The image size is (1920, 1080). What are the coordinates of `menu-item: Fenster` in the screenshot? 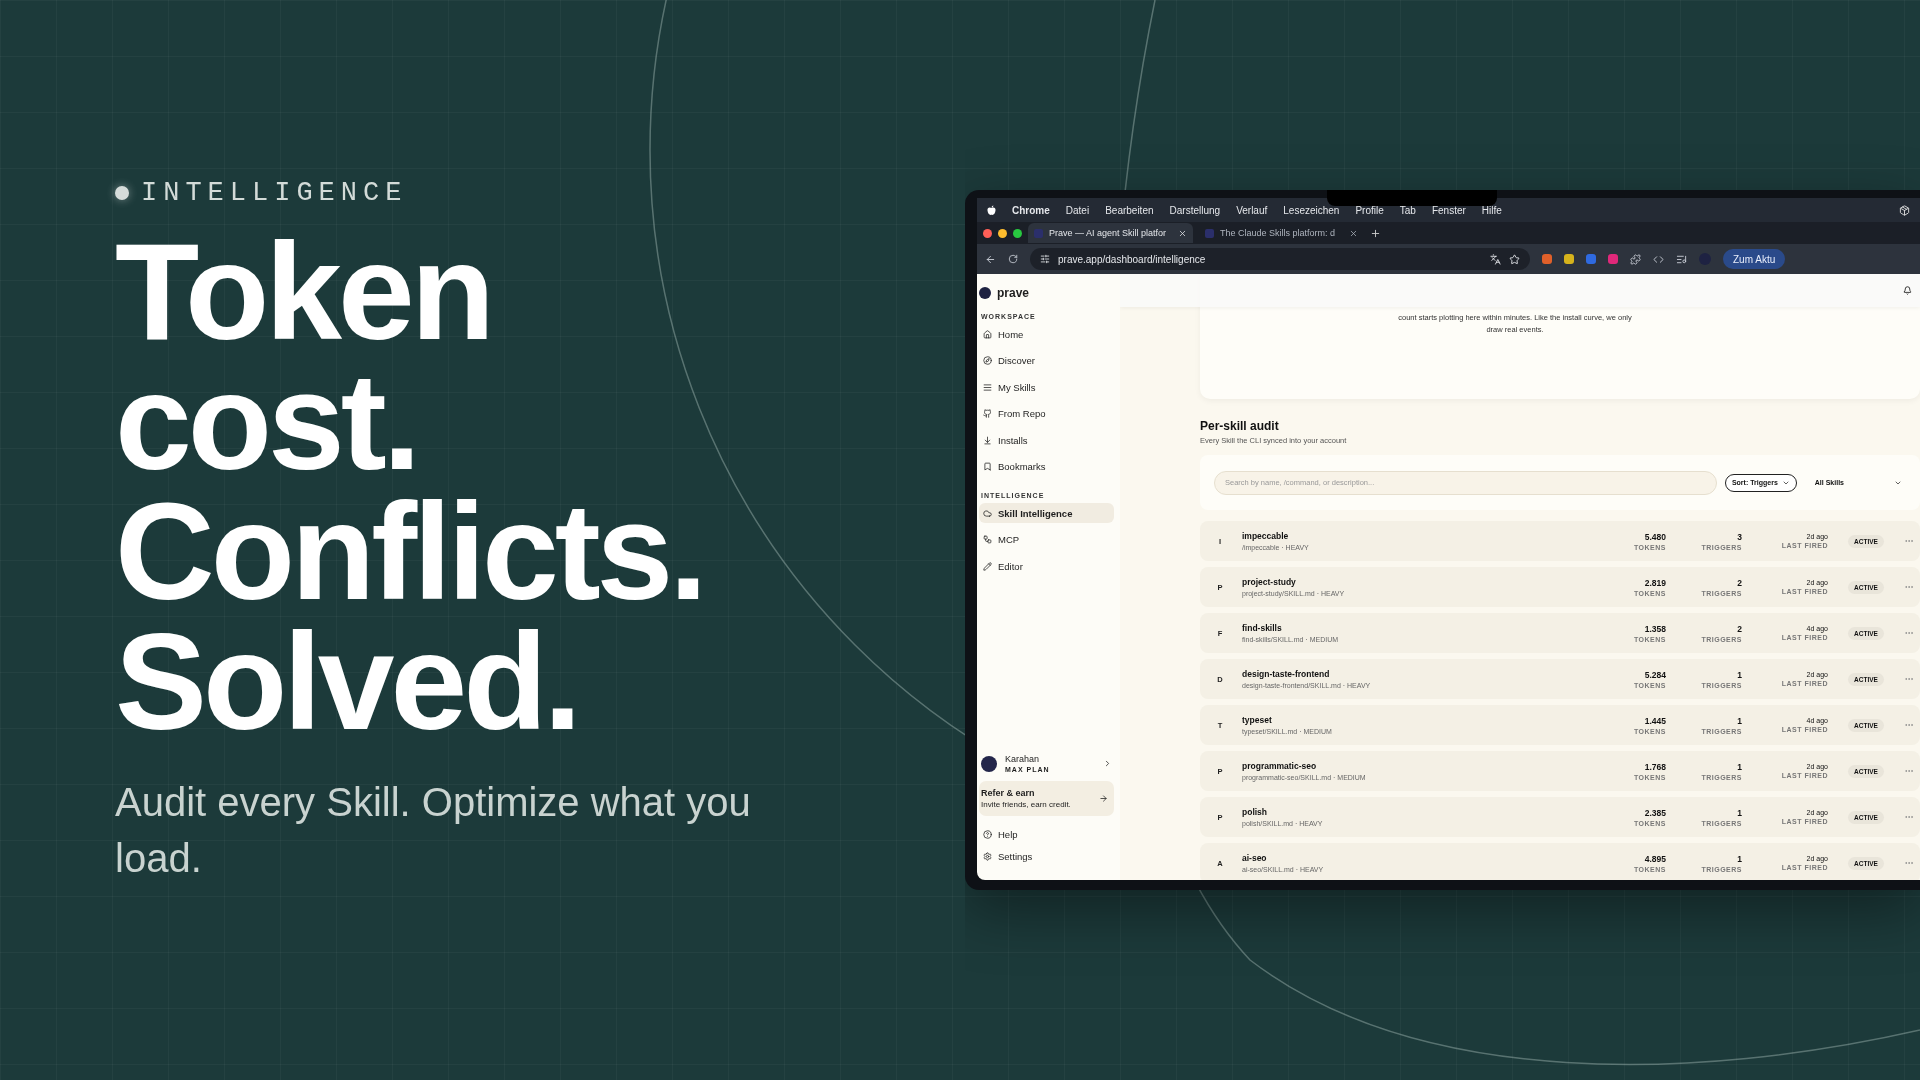 It's located at (1448, 210).